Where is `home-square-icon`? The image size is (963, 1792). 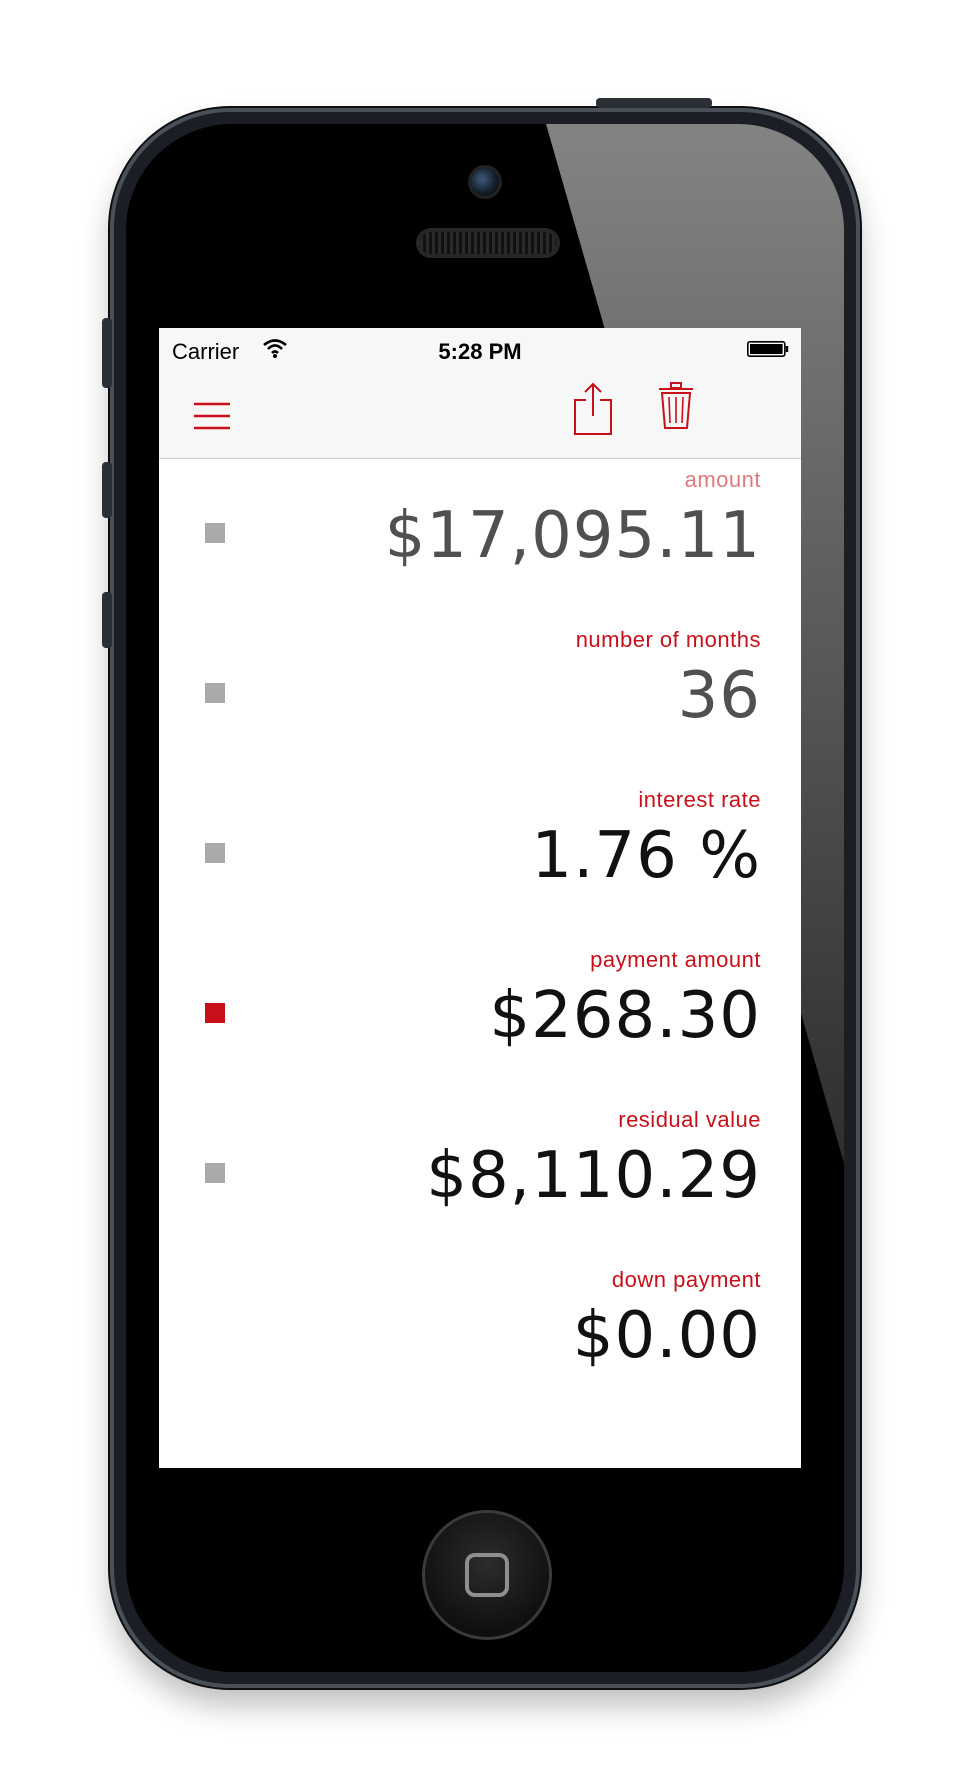
home-square-icon is located at coordinates (487, 1575).